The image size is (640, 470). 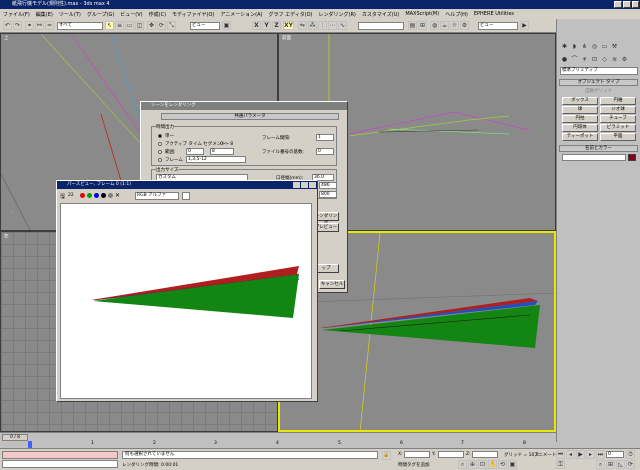 What do you see at coordinates (545, 455) in the screenshot?
I see `animate-button: アニメート` at bounding box center [545, 455].